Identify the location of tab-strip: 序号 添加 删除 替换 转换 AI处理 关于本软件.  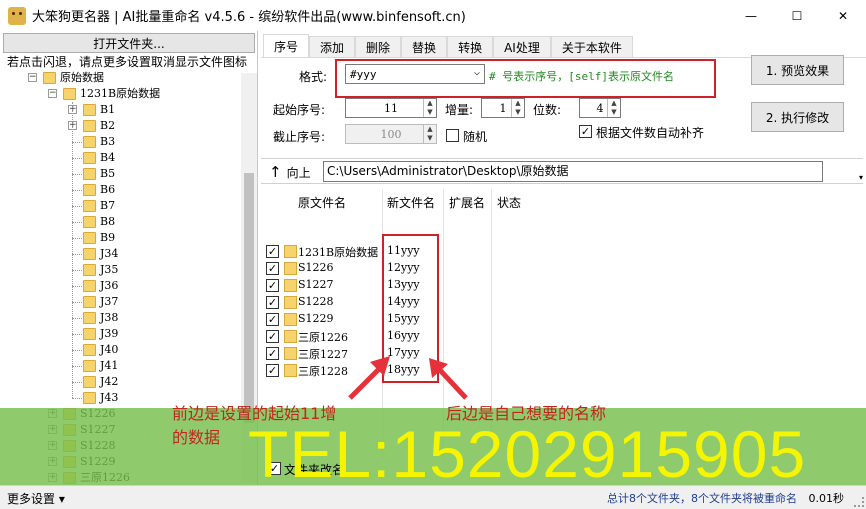
(448, 46).